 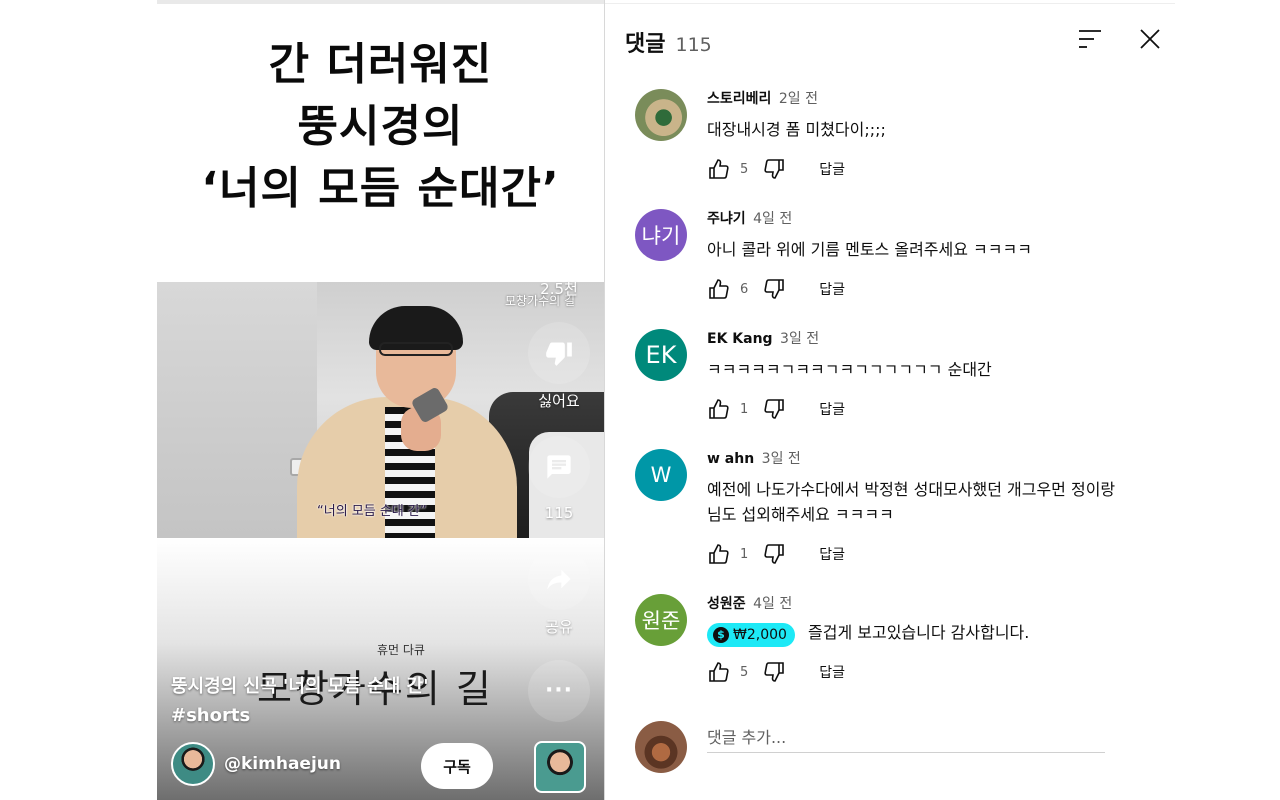 What do you see at coordinates (796, 129) in the screenshot?
I see `comment-text: 대장내시경 폼 미쳤다이;;;;` at bounding box center [796, 129].